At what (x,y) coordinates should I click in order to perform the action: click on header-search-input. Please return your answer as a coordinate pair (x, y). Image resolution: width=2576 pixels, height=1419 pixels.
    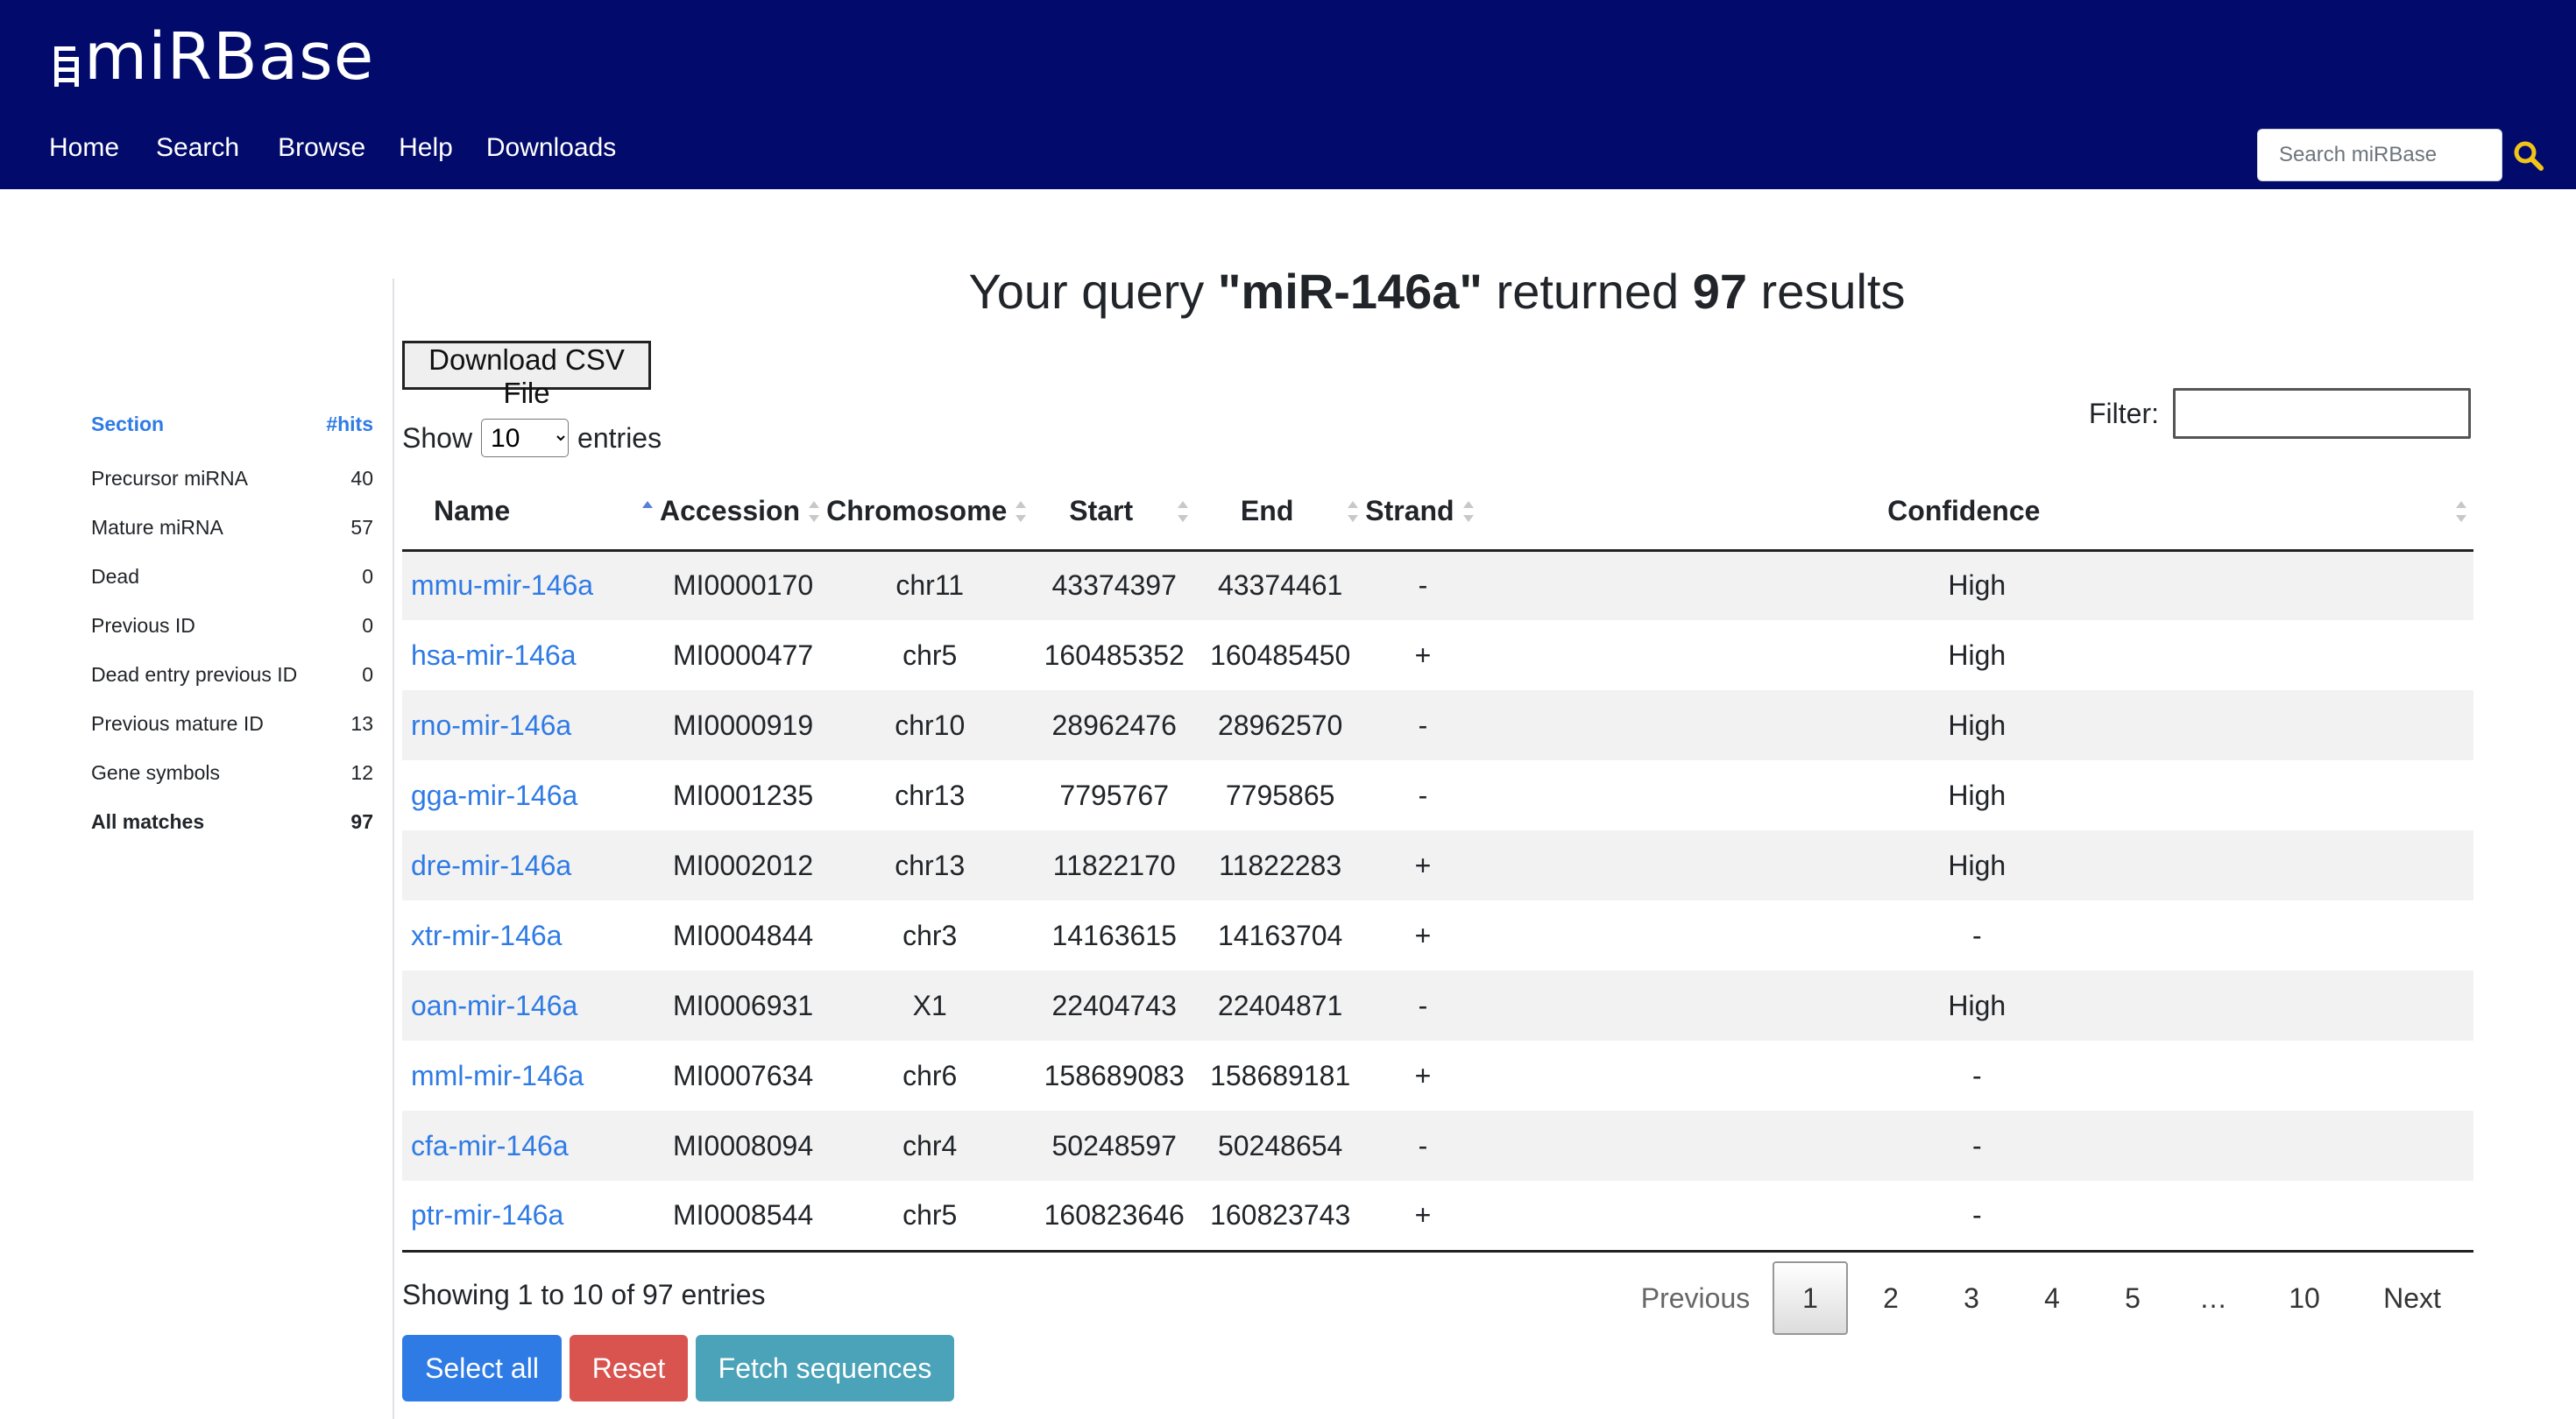
    Looking at the image, I should click on (2379, 155).